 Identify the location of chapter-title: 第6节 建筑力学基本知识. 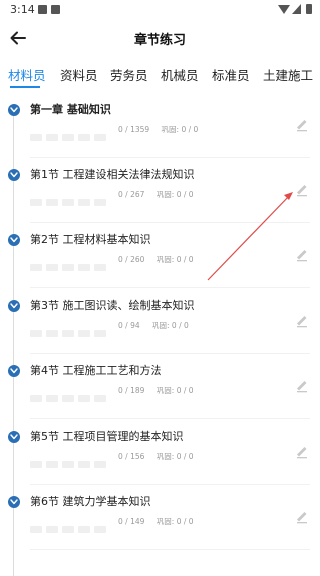
(90, 501).